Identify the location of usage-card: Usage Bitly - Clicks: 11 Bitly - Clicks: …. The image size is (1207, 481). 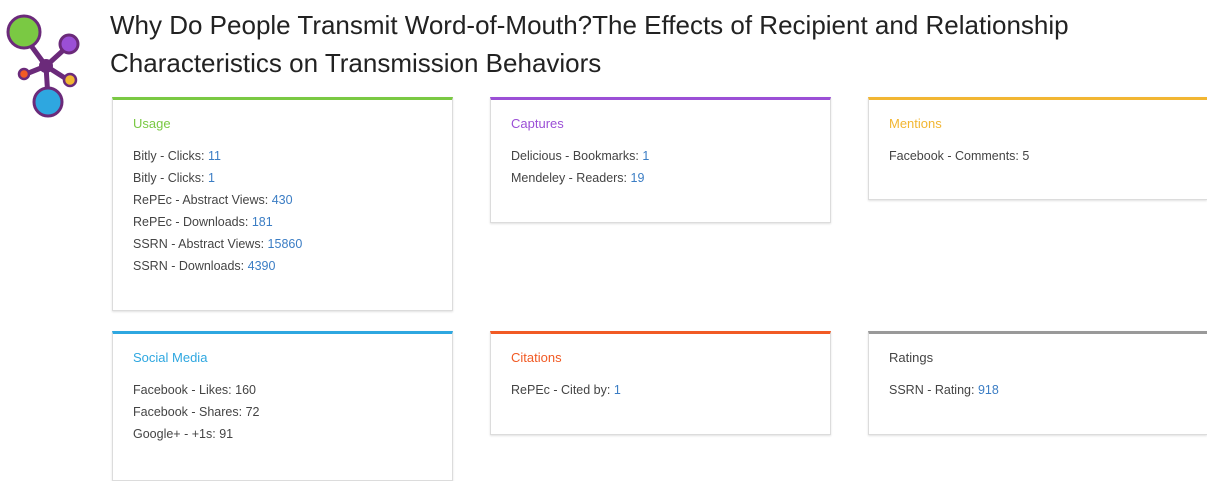
(282, 204).